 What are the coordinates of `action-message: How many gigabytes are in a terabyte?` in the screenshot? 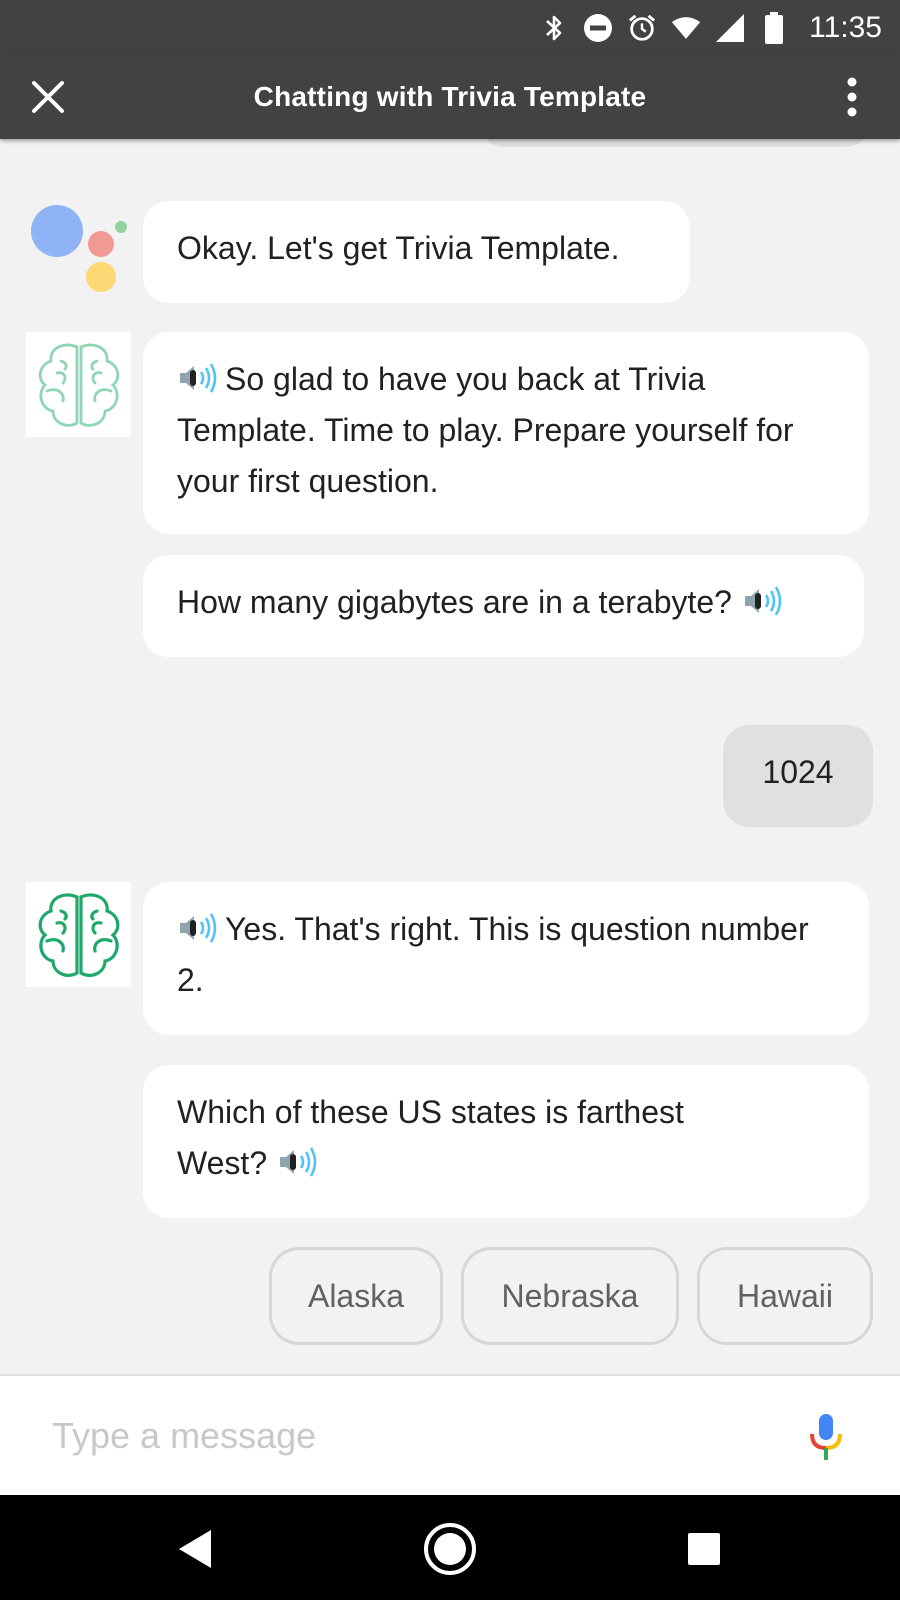 It's located at (503, 606).